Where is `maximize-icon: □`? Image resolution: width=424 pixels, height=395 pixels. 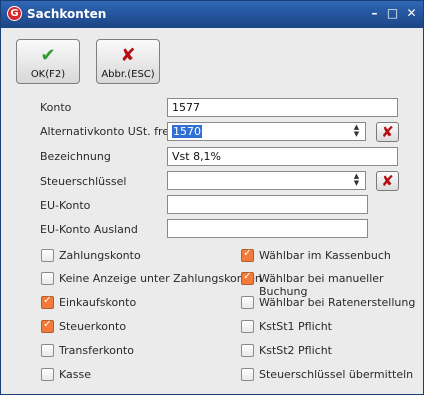 maximize-icon: □ is located at coordinates (392, 13).